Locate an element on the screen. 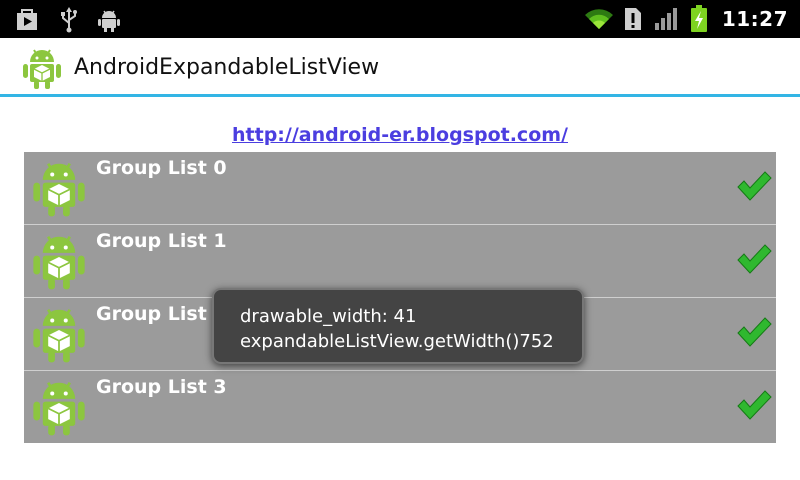  group-item: Group List 3 is located at coordinates (400, 407).